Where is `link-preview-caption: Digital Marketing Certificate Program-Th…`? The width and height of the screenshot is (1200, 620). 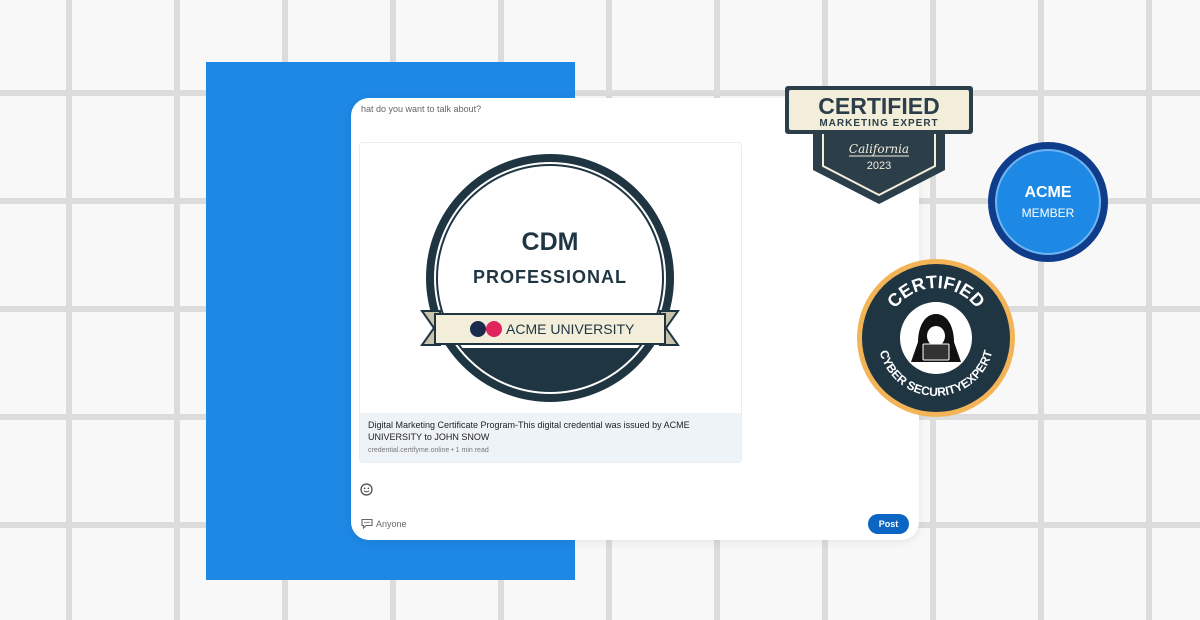
link-preview-caption: Digital Marketing Certificate Program-Th… is located at coordinates (550, 437).